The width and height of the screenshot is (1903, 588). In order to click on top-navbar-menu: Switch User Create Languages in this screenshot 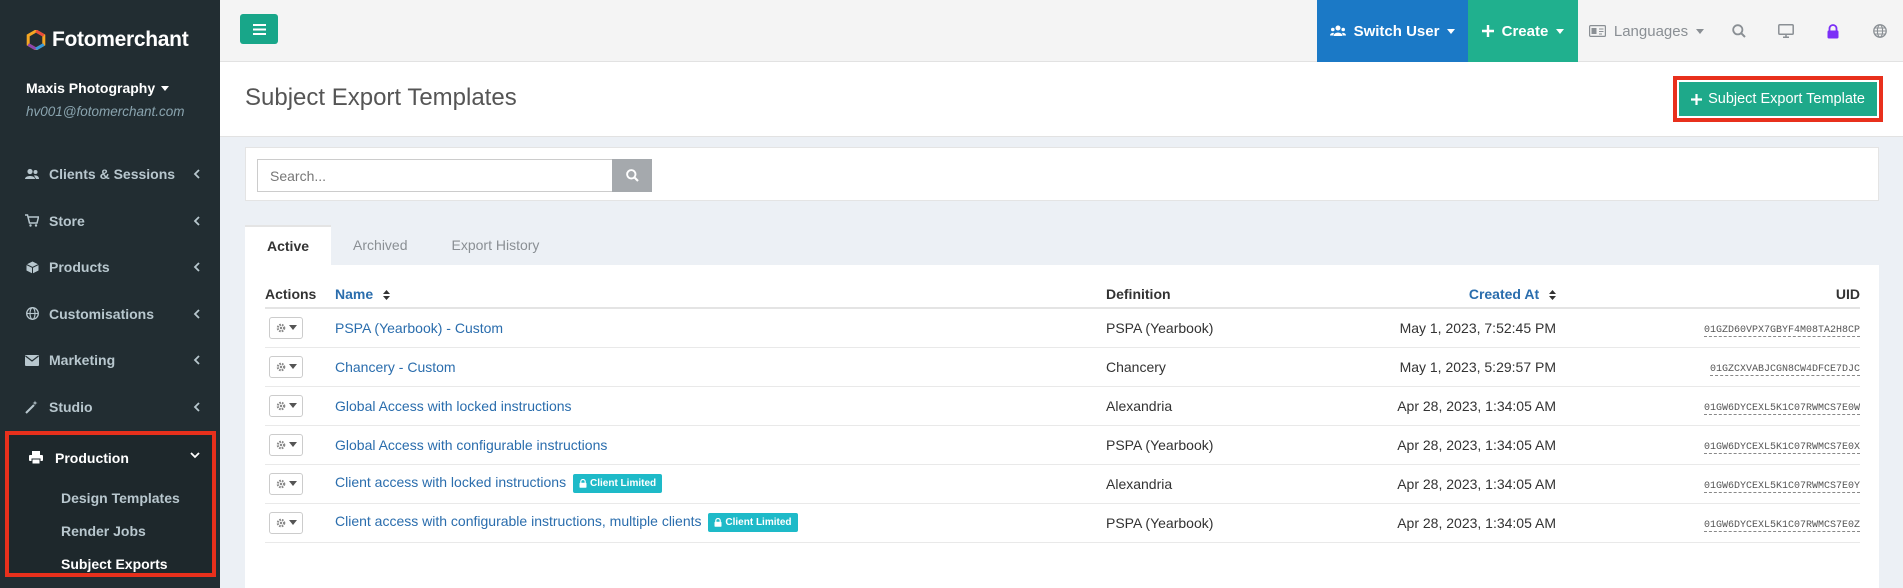, I will do `click(1610, 31)`.